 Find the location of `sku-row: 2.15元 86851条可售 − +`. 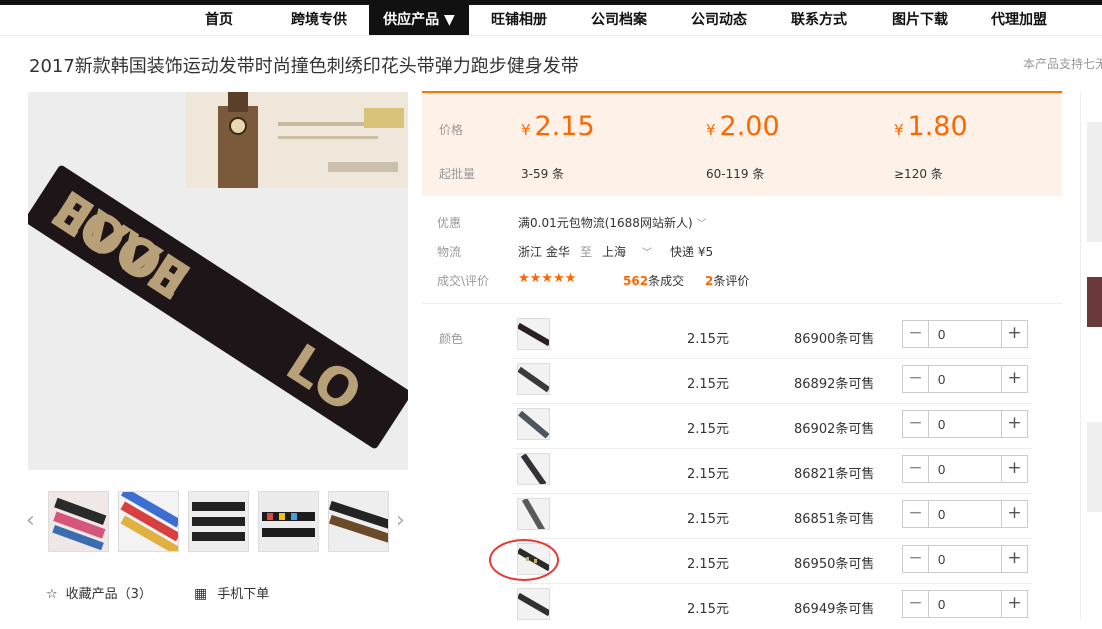

sku-row: 2.15元 86851条可售 − + is located at coordinates (772, 516).